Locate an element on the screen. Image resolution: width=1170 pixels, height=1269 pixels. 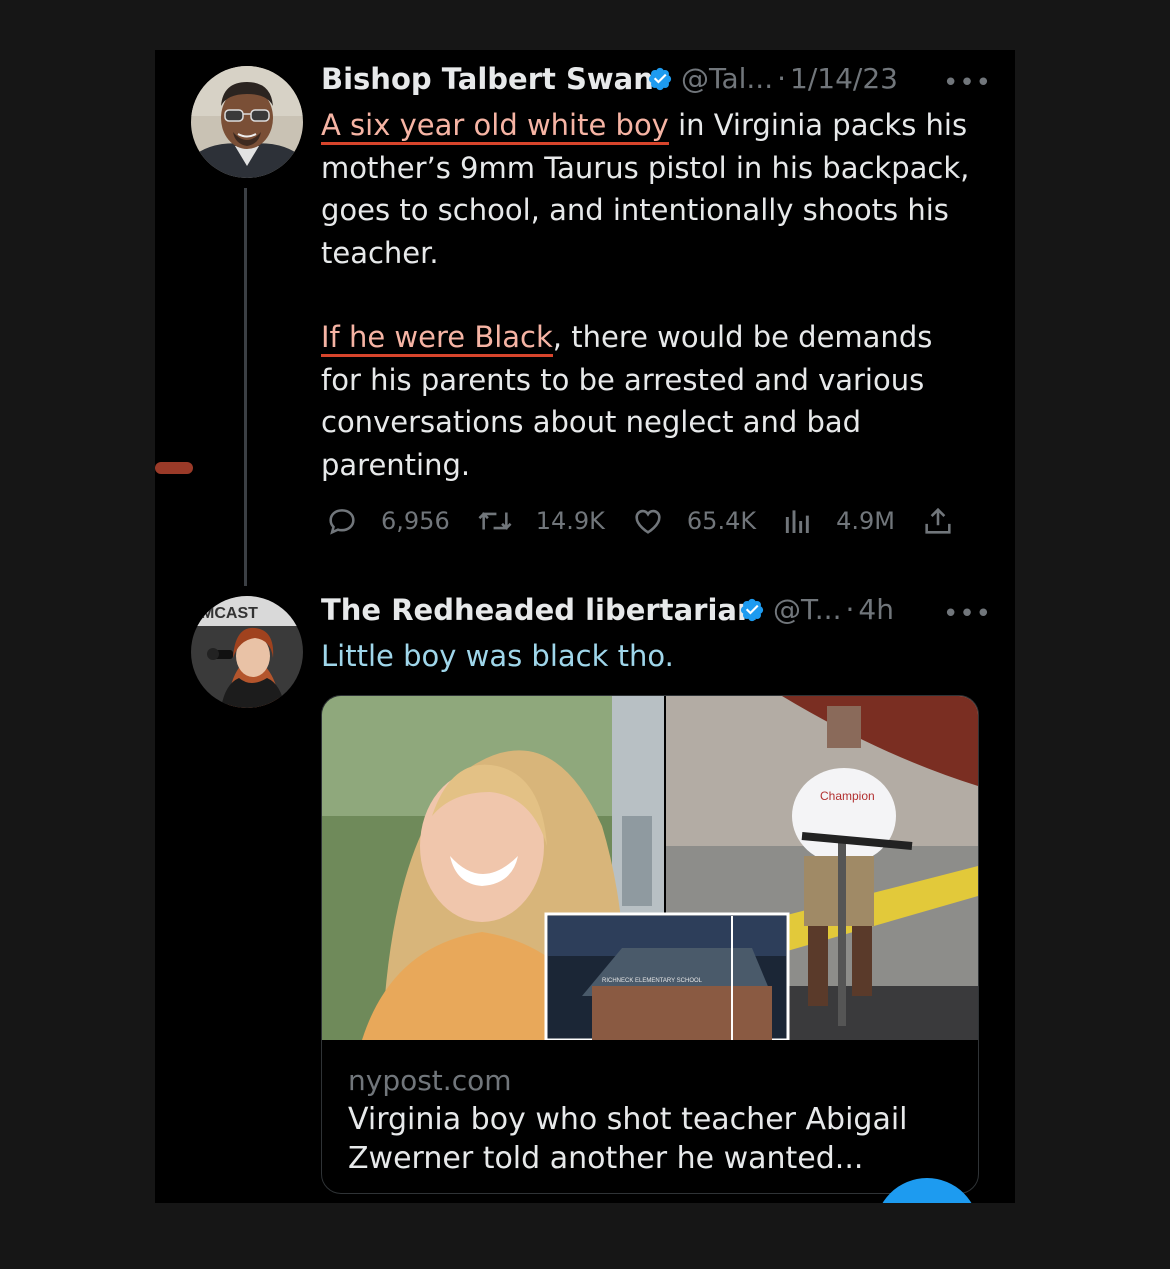
text-segment: If he were Black is located at coordinates (437, 338).